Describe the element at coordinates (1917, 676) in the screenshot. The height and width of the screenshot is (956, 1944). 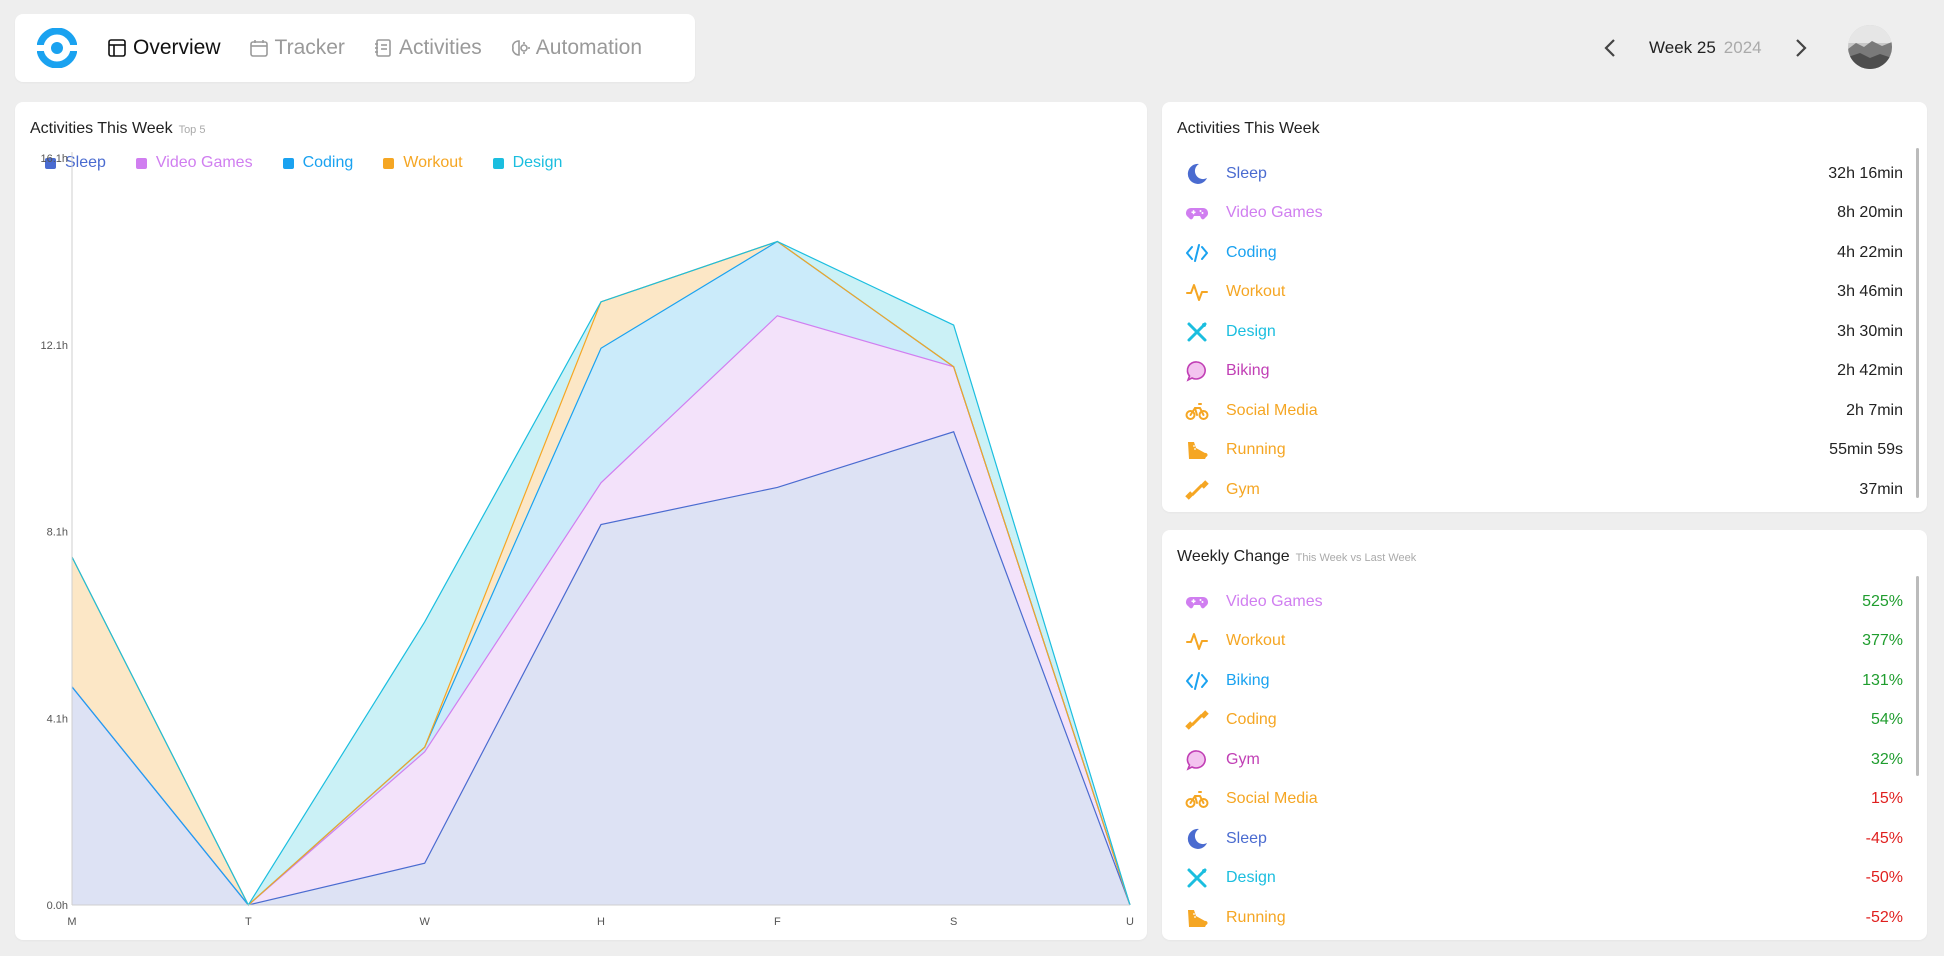
I see `weekly-change-scrollbar` at that location.